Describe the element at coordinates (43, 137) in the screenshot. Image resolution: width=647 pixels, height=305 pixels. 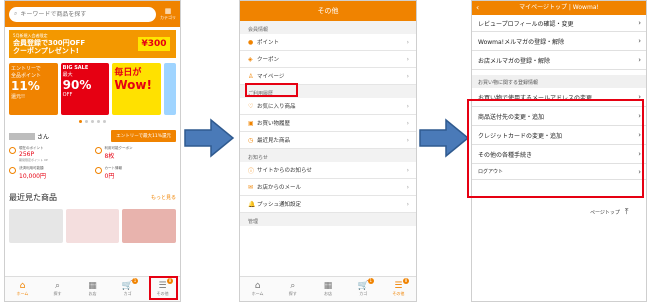
I see `user-suffix: さん` at that location.